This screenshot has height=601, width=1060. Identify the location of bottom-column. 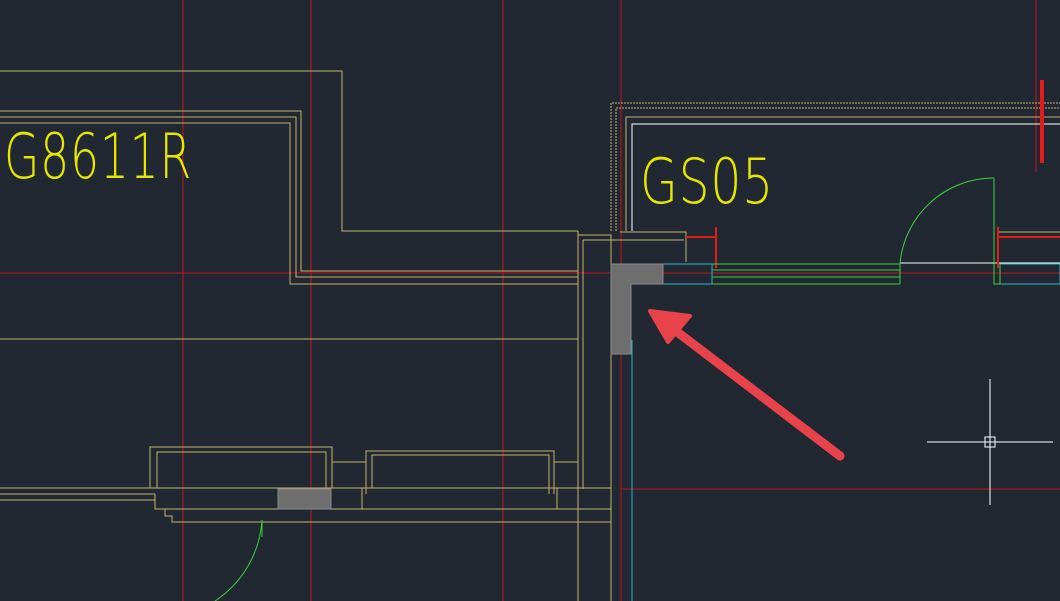
(304, 499).